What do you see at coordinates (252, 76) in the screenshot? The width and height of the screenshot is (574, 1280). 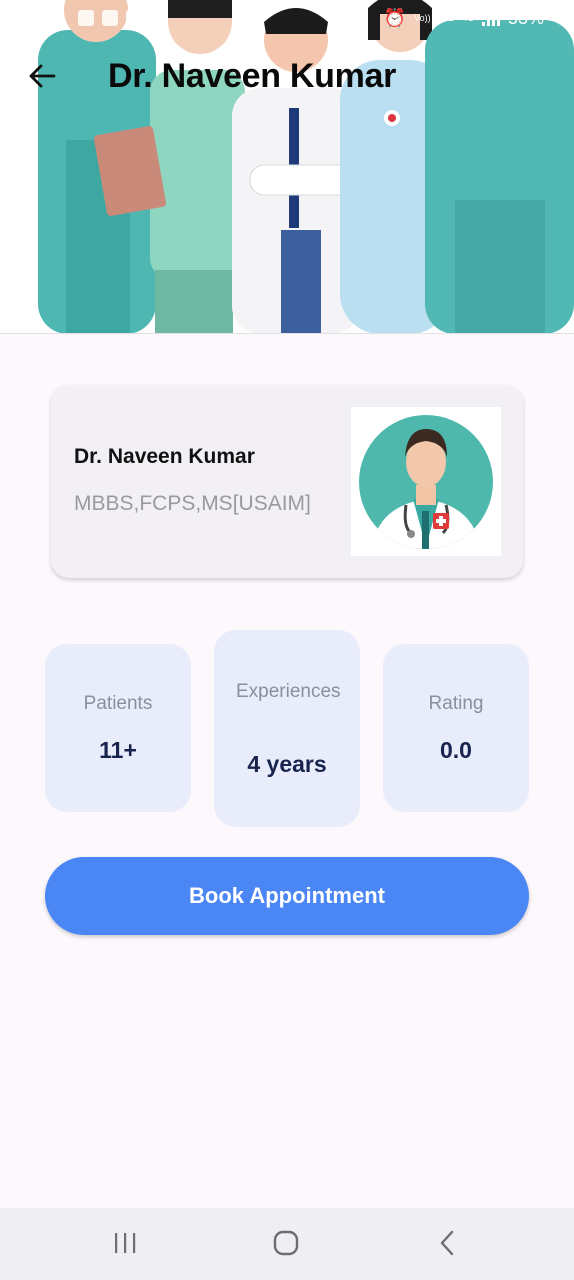 I see `page-title: Dr. Naveen Kumar` at bounding box center [252, 76].